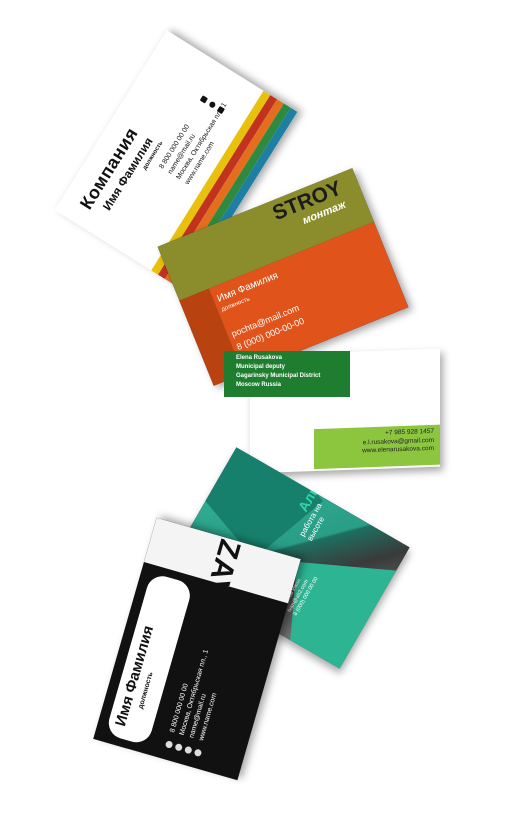 This screenshot has height=816, width=528. Describe the element at coordinates (259, 358) in the screenshot. I see `elena-line: Elena Rusakova` at that location.